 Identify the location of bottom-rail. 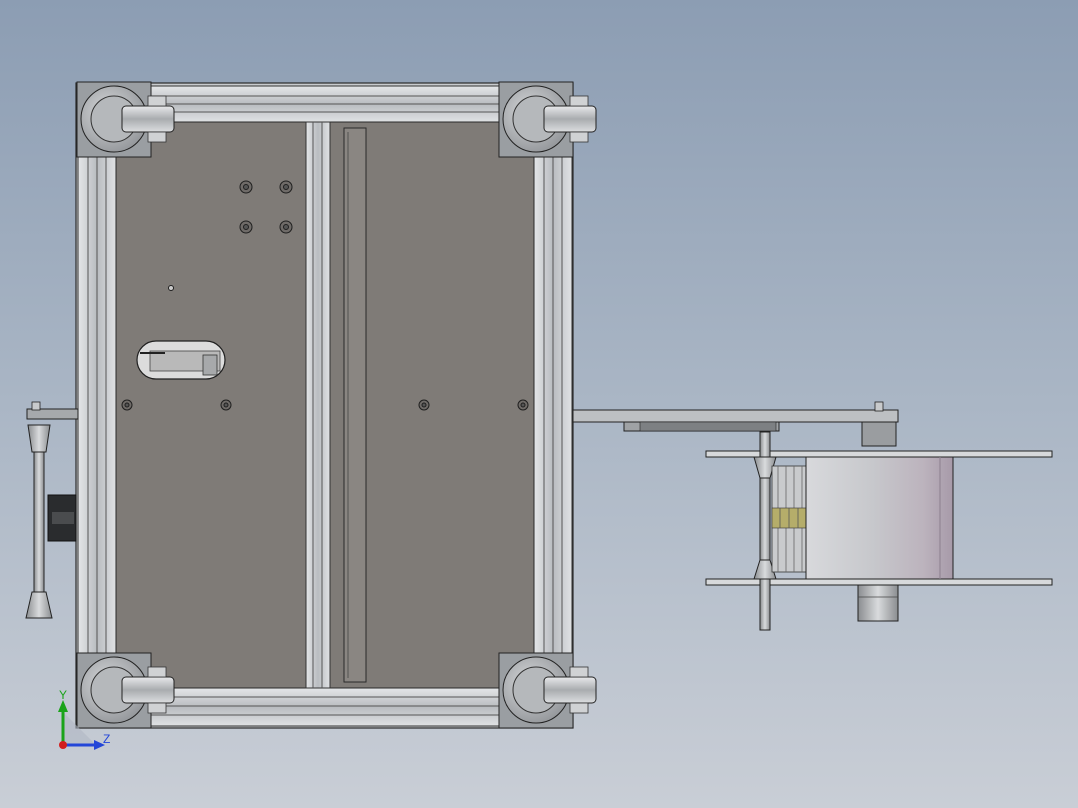
(325, 707).